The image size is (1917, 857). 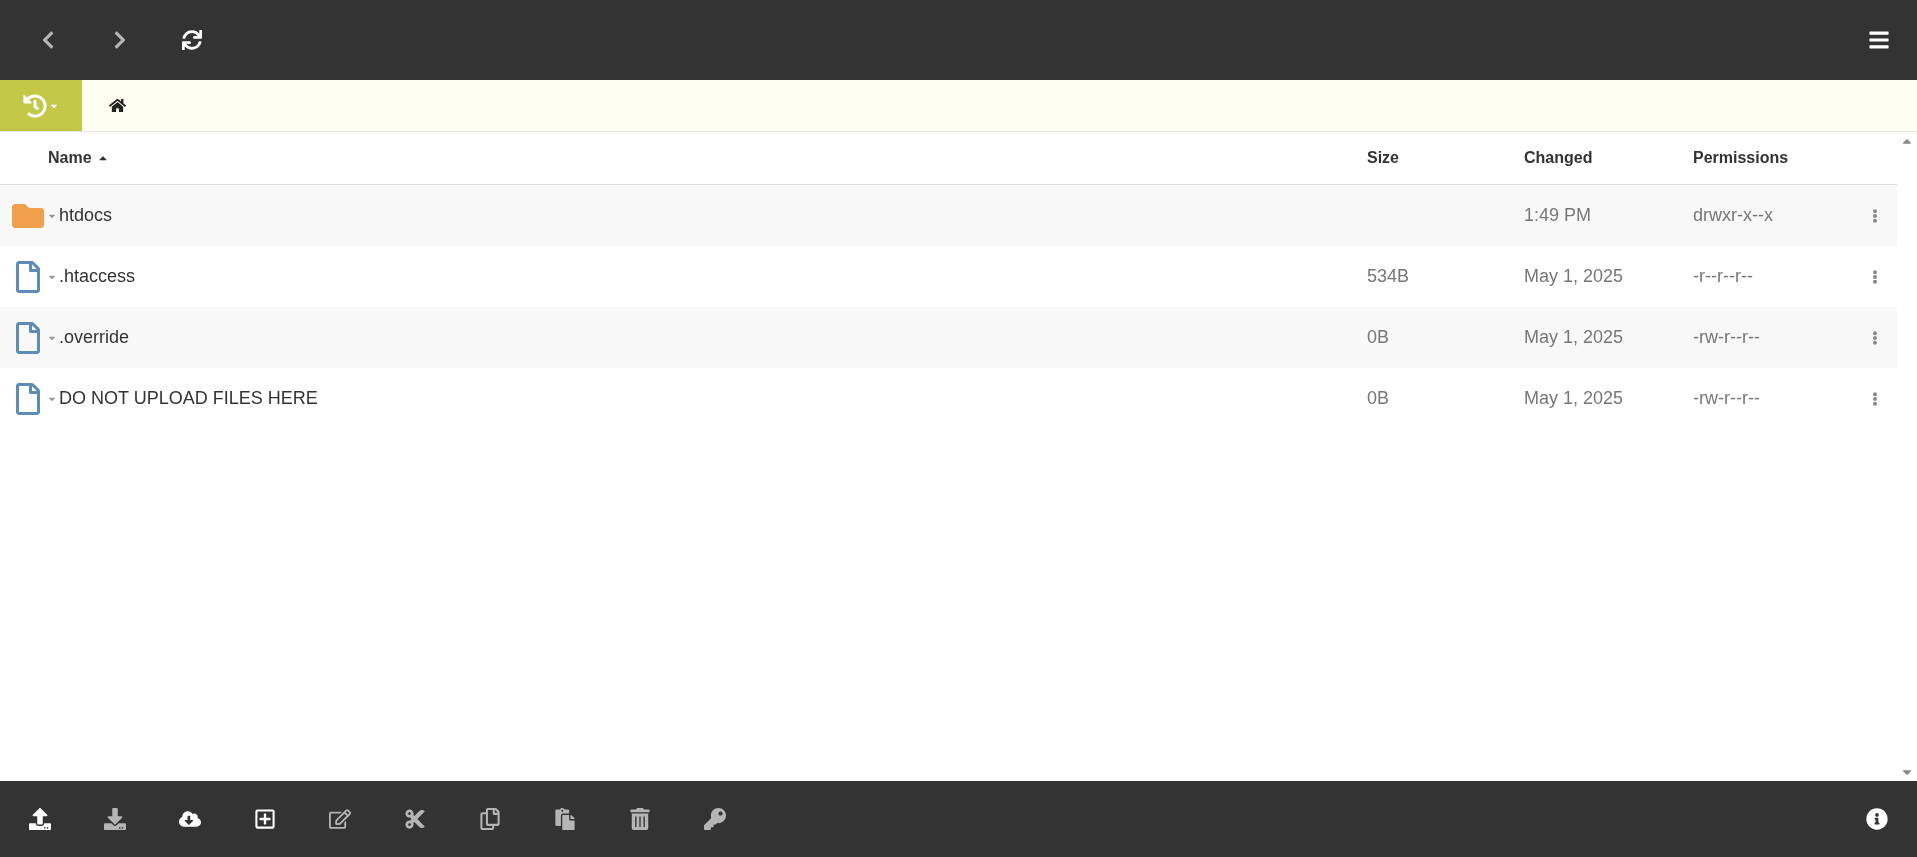 I want to click on scissors-icon, so click(x=415, y=819).